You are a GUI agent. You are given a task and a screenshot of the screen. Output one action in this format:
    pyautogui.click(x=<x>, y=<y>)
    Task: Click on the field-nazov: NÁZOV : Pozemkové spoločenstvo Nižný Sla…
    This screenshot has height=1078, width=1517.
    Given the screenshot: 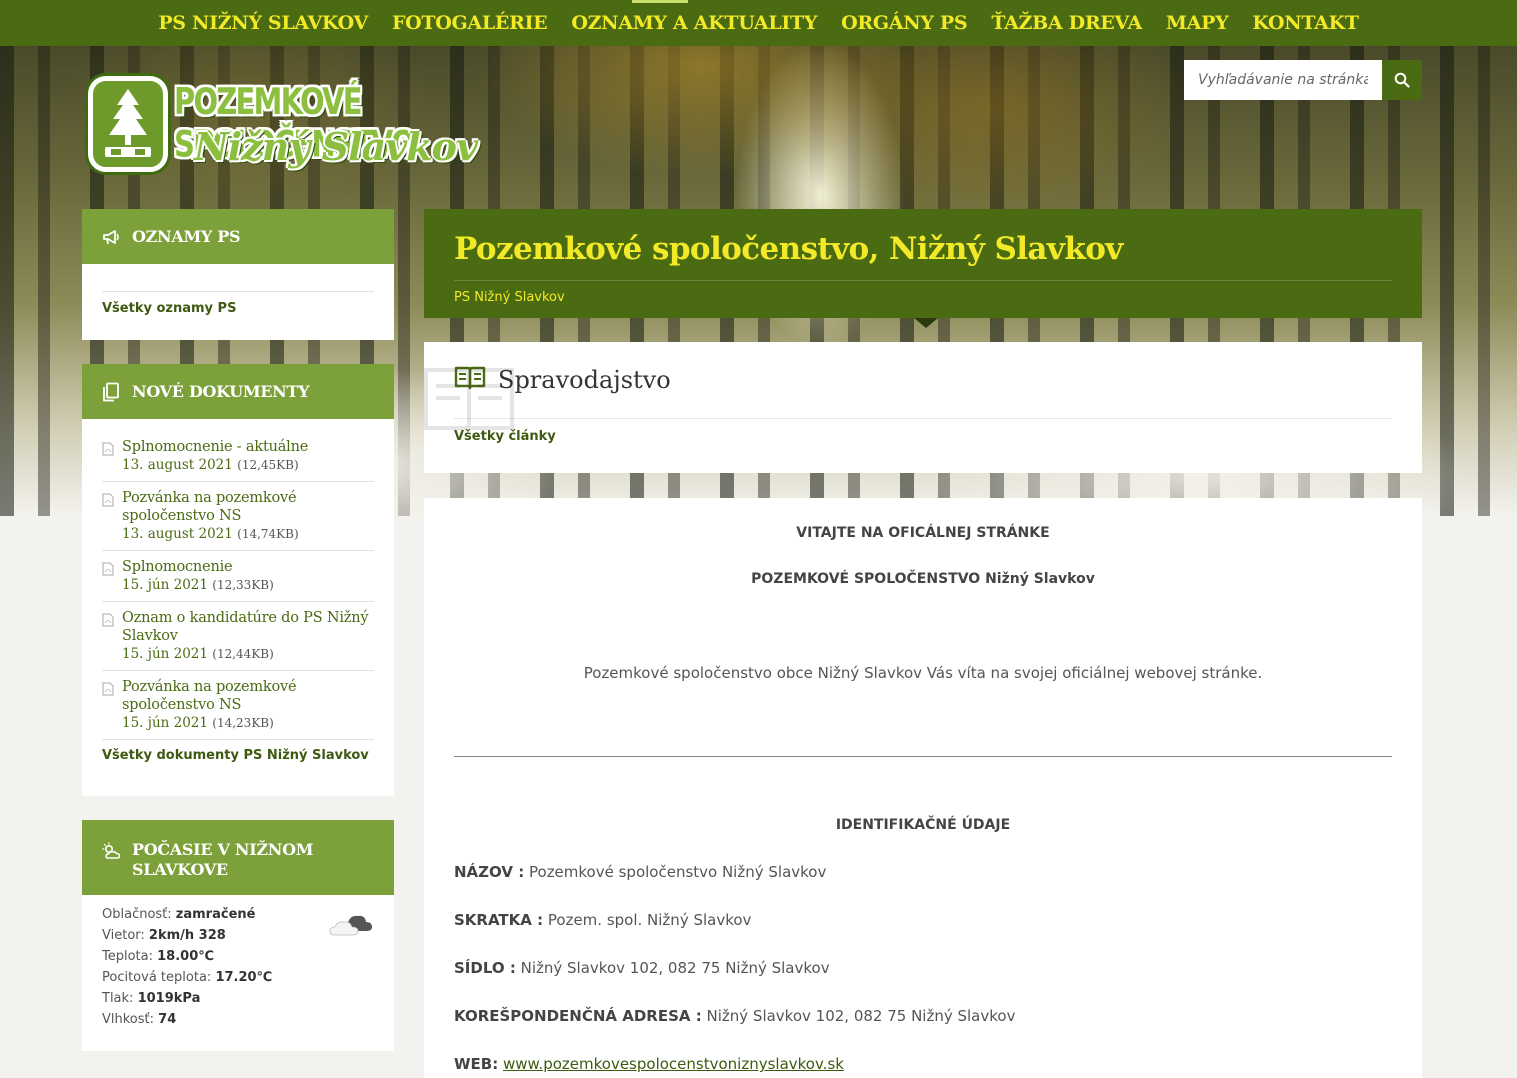 What is the action you would take?
    pyautogui.click(x=923, y=872)
    